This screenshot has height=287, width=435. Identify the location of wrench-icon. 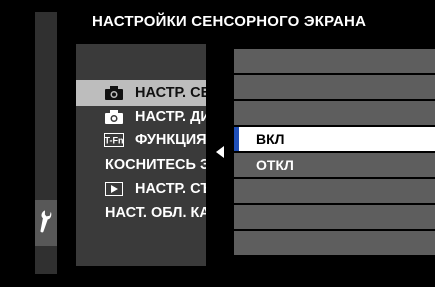
(46, 221).